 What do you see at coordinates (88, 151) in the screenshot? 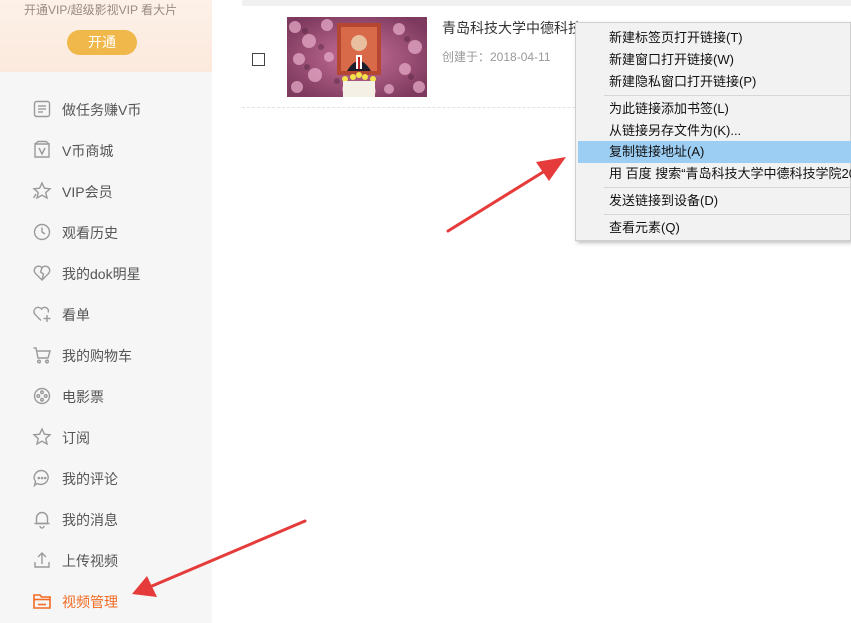
I see `sidebar-item-label: V币商城` at bounding box center [88, 151].